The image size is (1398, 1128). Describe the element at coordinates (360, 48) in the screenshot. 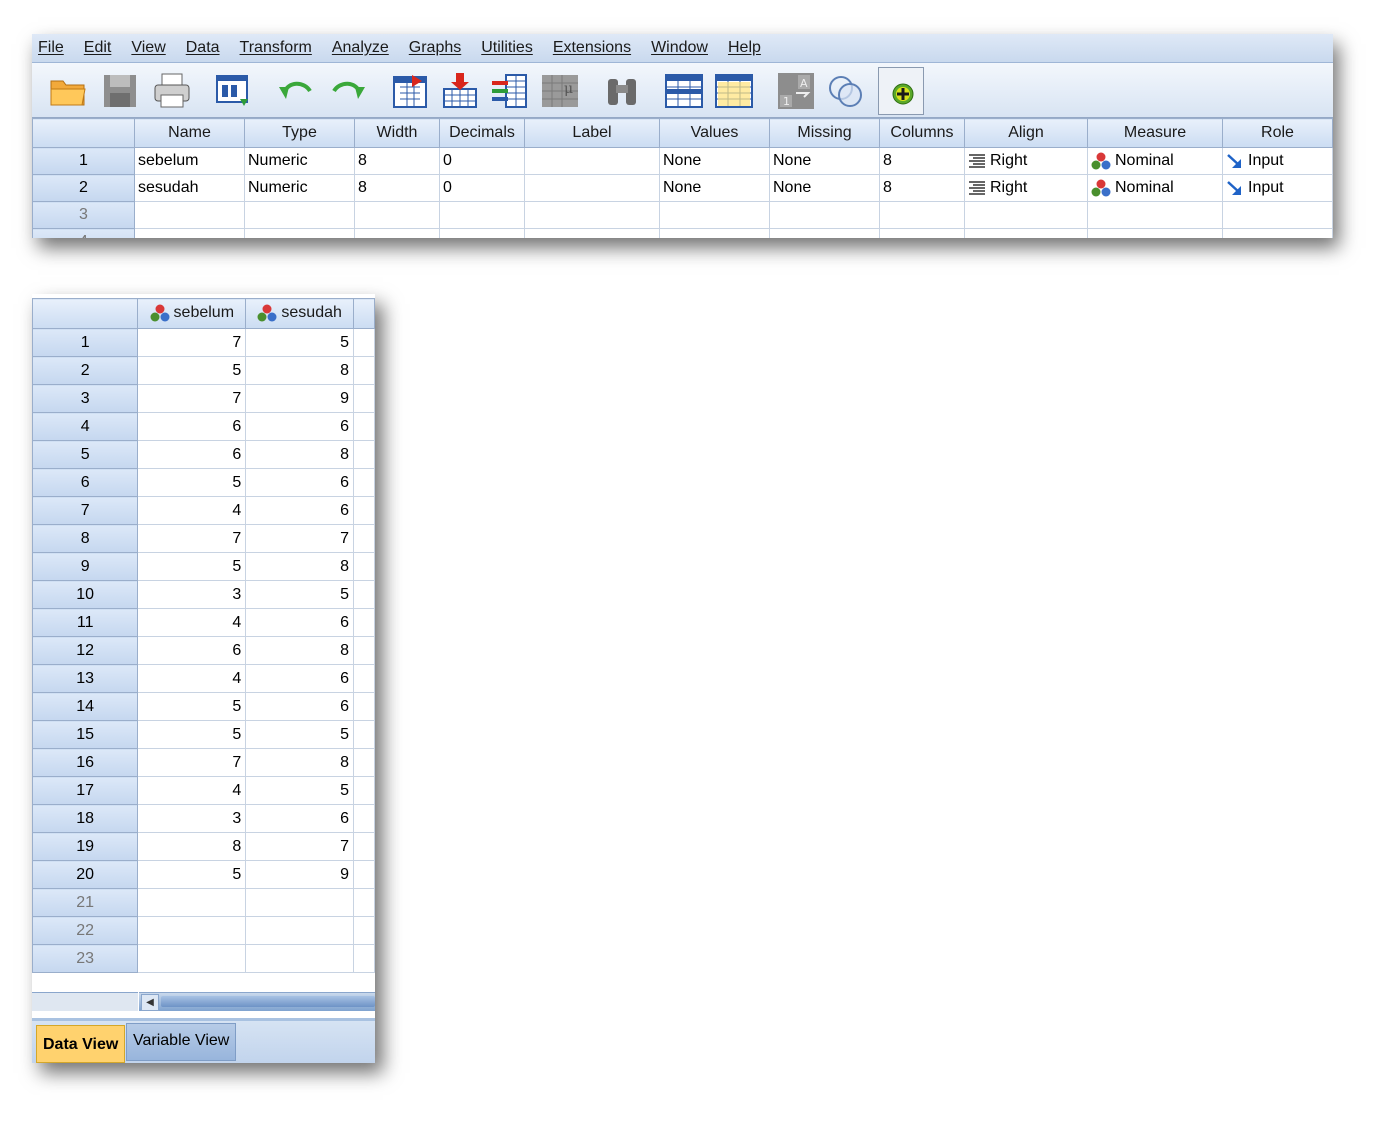

I see `menu-analyze: Analyze` at that location.